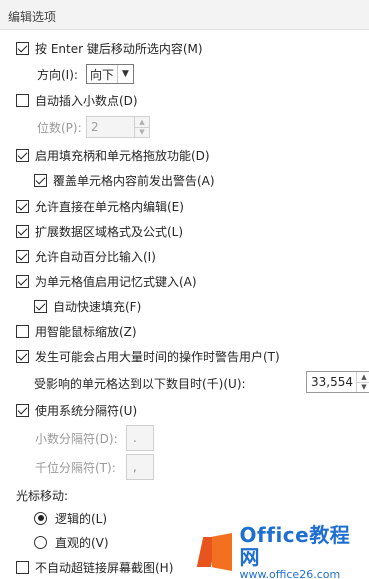 The image size is (369, 579). What do you see at coordinates (122, 155) in the screenshot?
I see `fill-handle-label: 启用填充柄和单元格拖放功能(D)` at bounding box center [122, 155].